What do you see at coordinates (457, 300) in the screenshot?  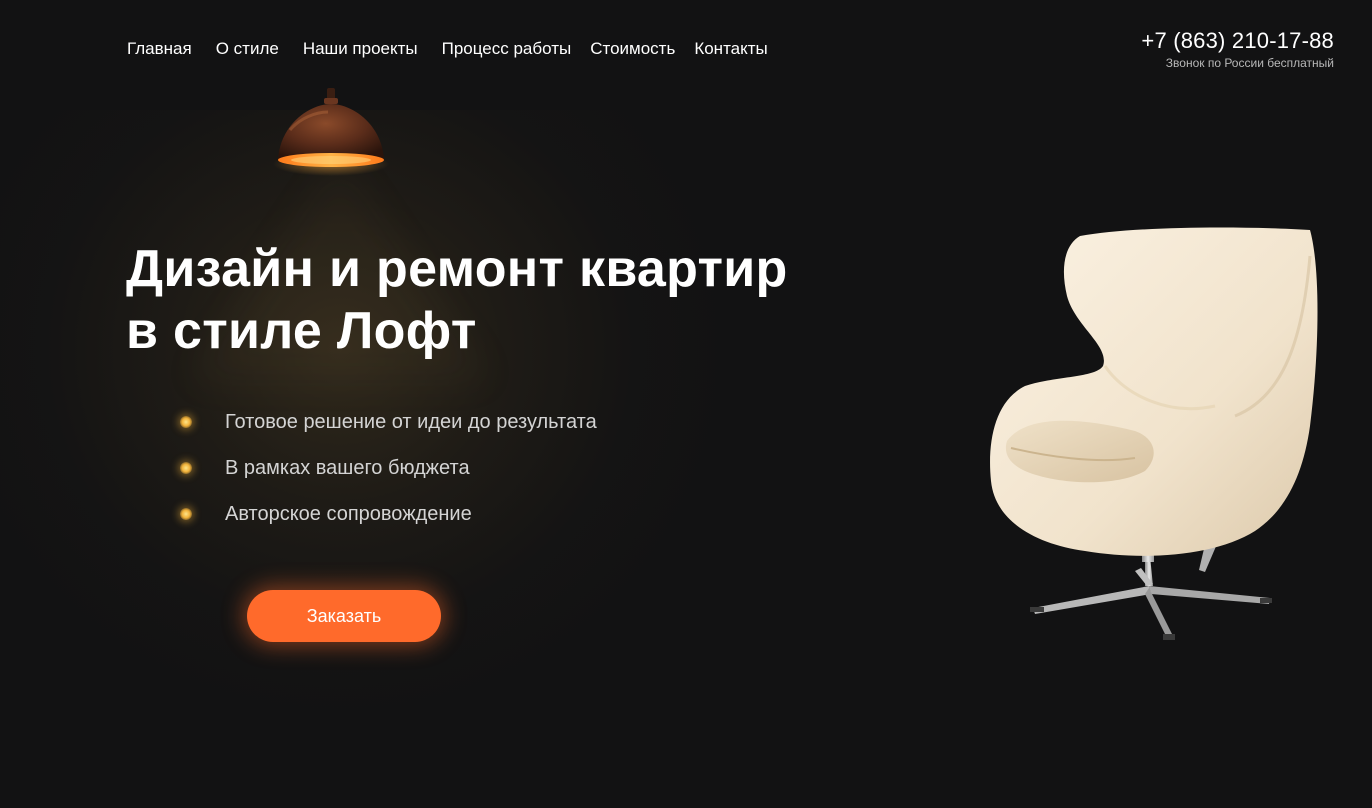 I see `hero-title: Дизайн и ремонт квартир в стиле Лофт` at bounding box center [457, 300].